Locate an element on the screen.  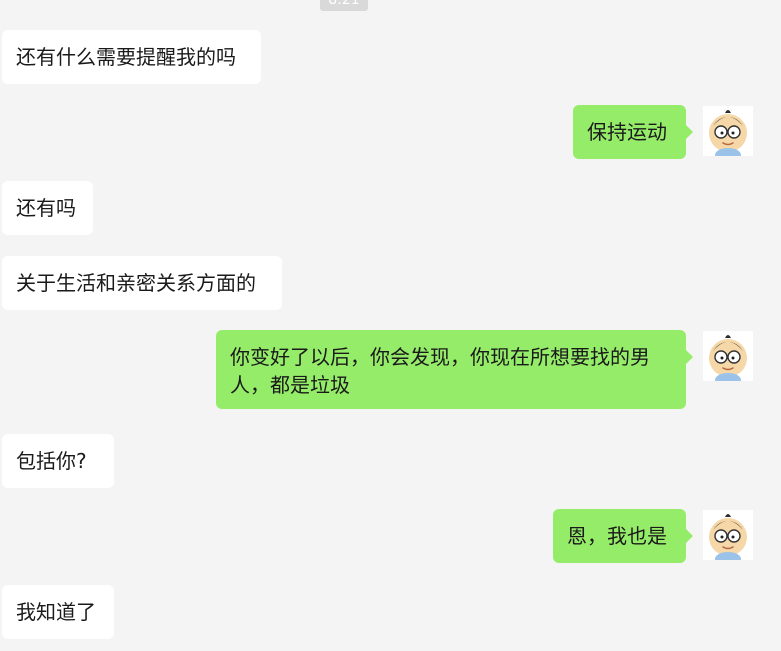
incoming-message-bubble: 包括你? is located at coordinates (58, 461).